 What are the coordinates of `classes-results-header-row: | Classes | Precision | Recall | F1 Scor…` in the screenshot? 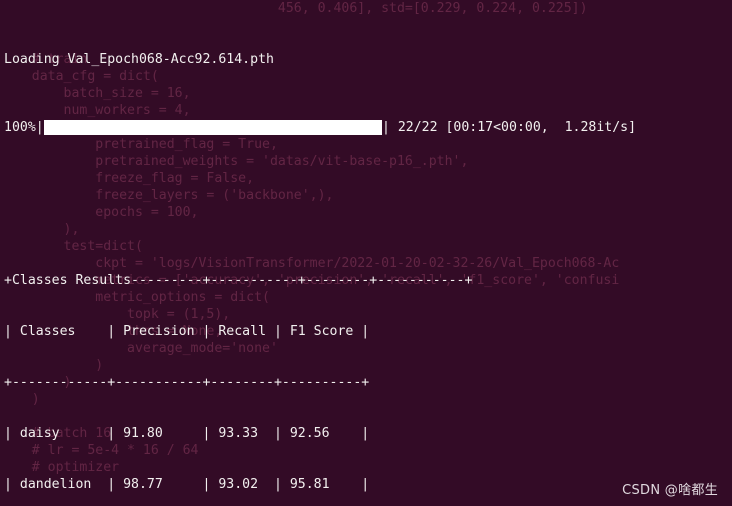 It's located at (187, 331).